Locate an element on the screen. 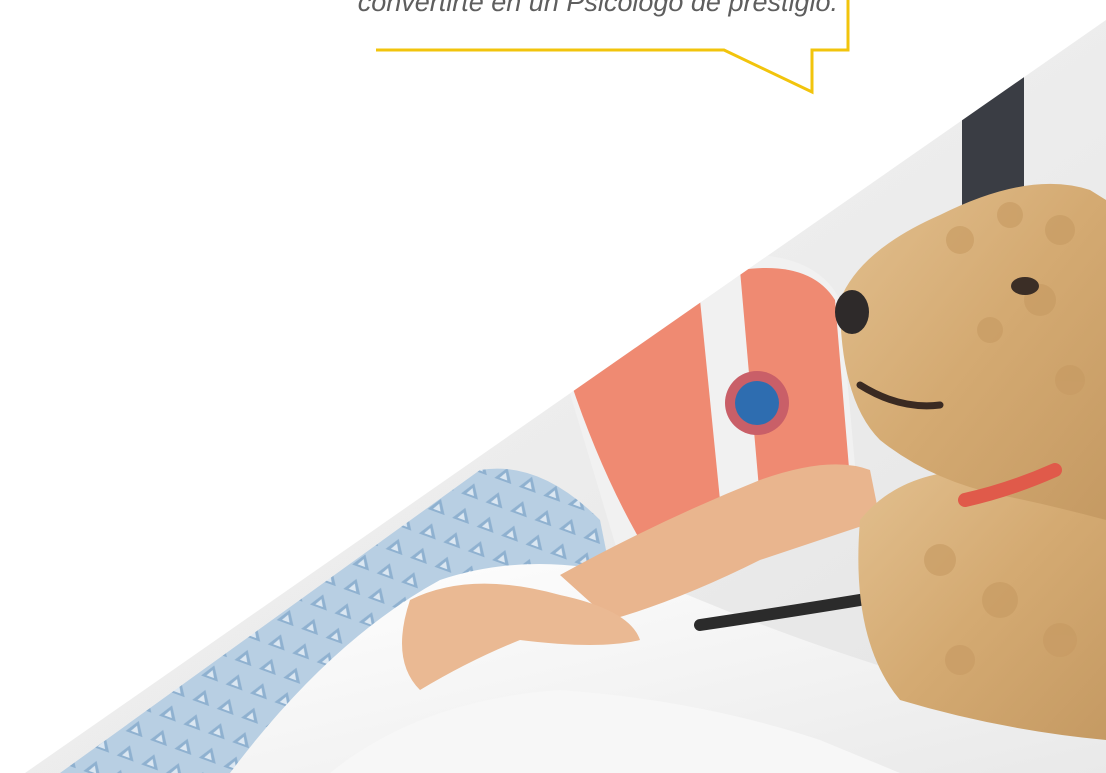 The height and width of the screenshot is (773, 1106). speech-bubble-outline is located at coordinates (613, 47).